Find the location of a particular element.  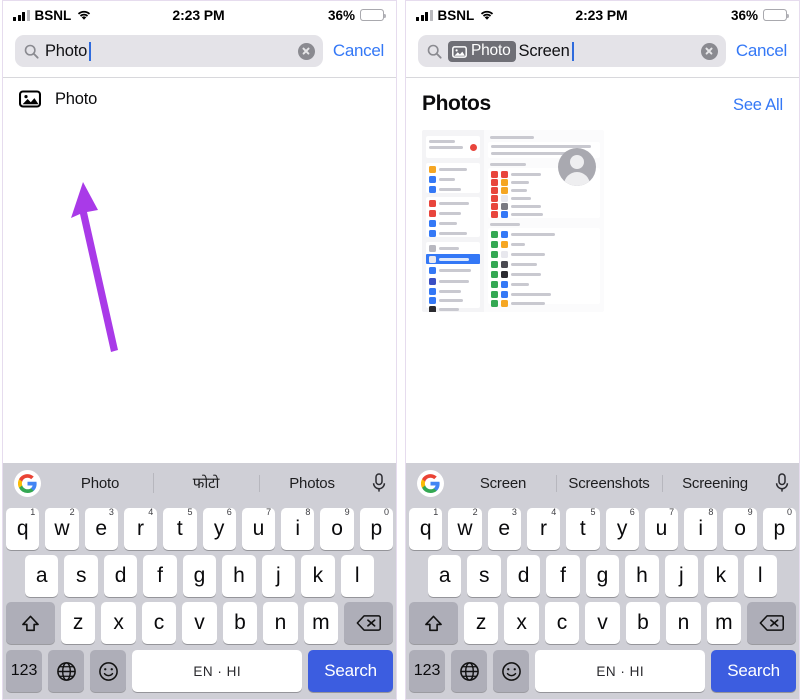

photo-icon is located at coordinates (459, 51).